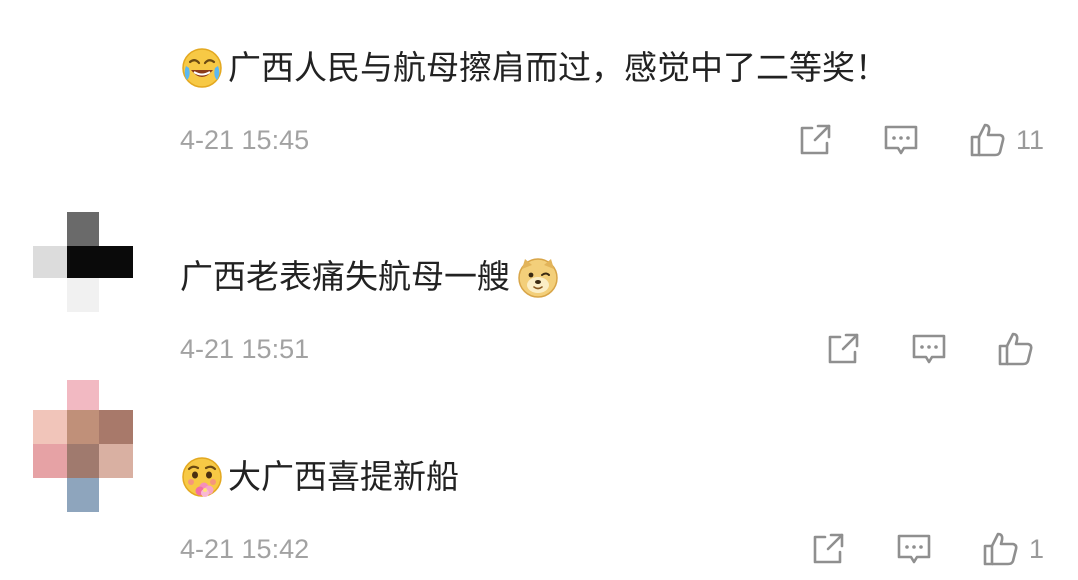 The height and width of the screenshot is (580, 1078). What do you see at coordinates (202, 68) in the screenshot?
I see `crying-laughing-emoji` at bounding box center [202, 68].